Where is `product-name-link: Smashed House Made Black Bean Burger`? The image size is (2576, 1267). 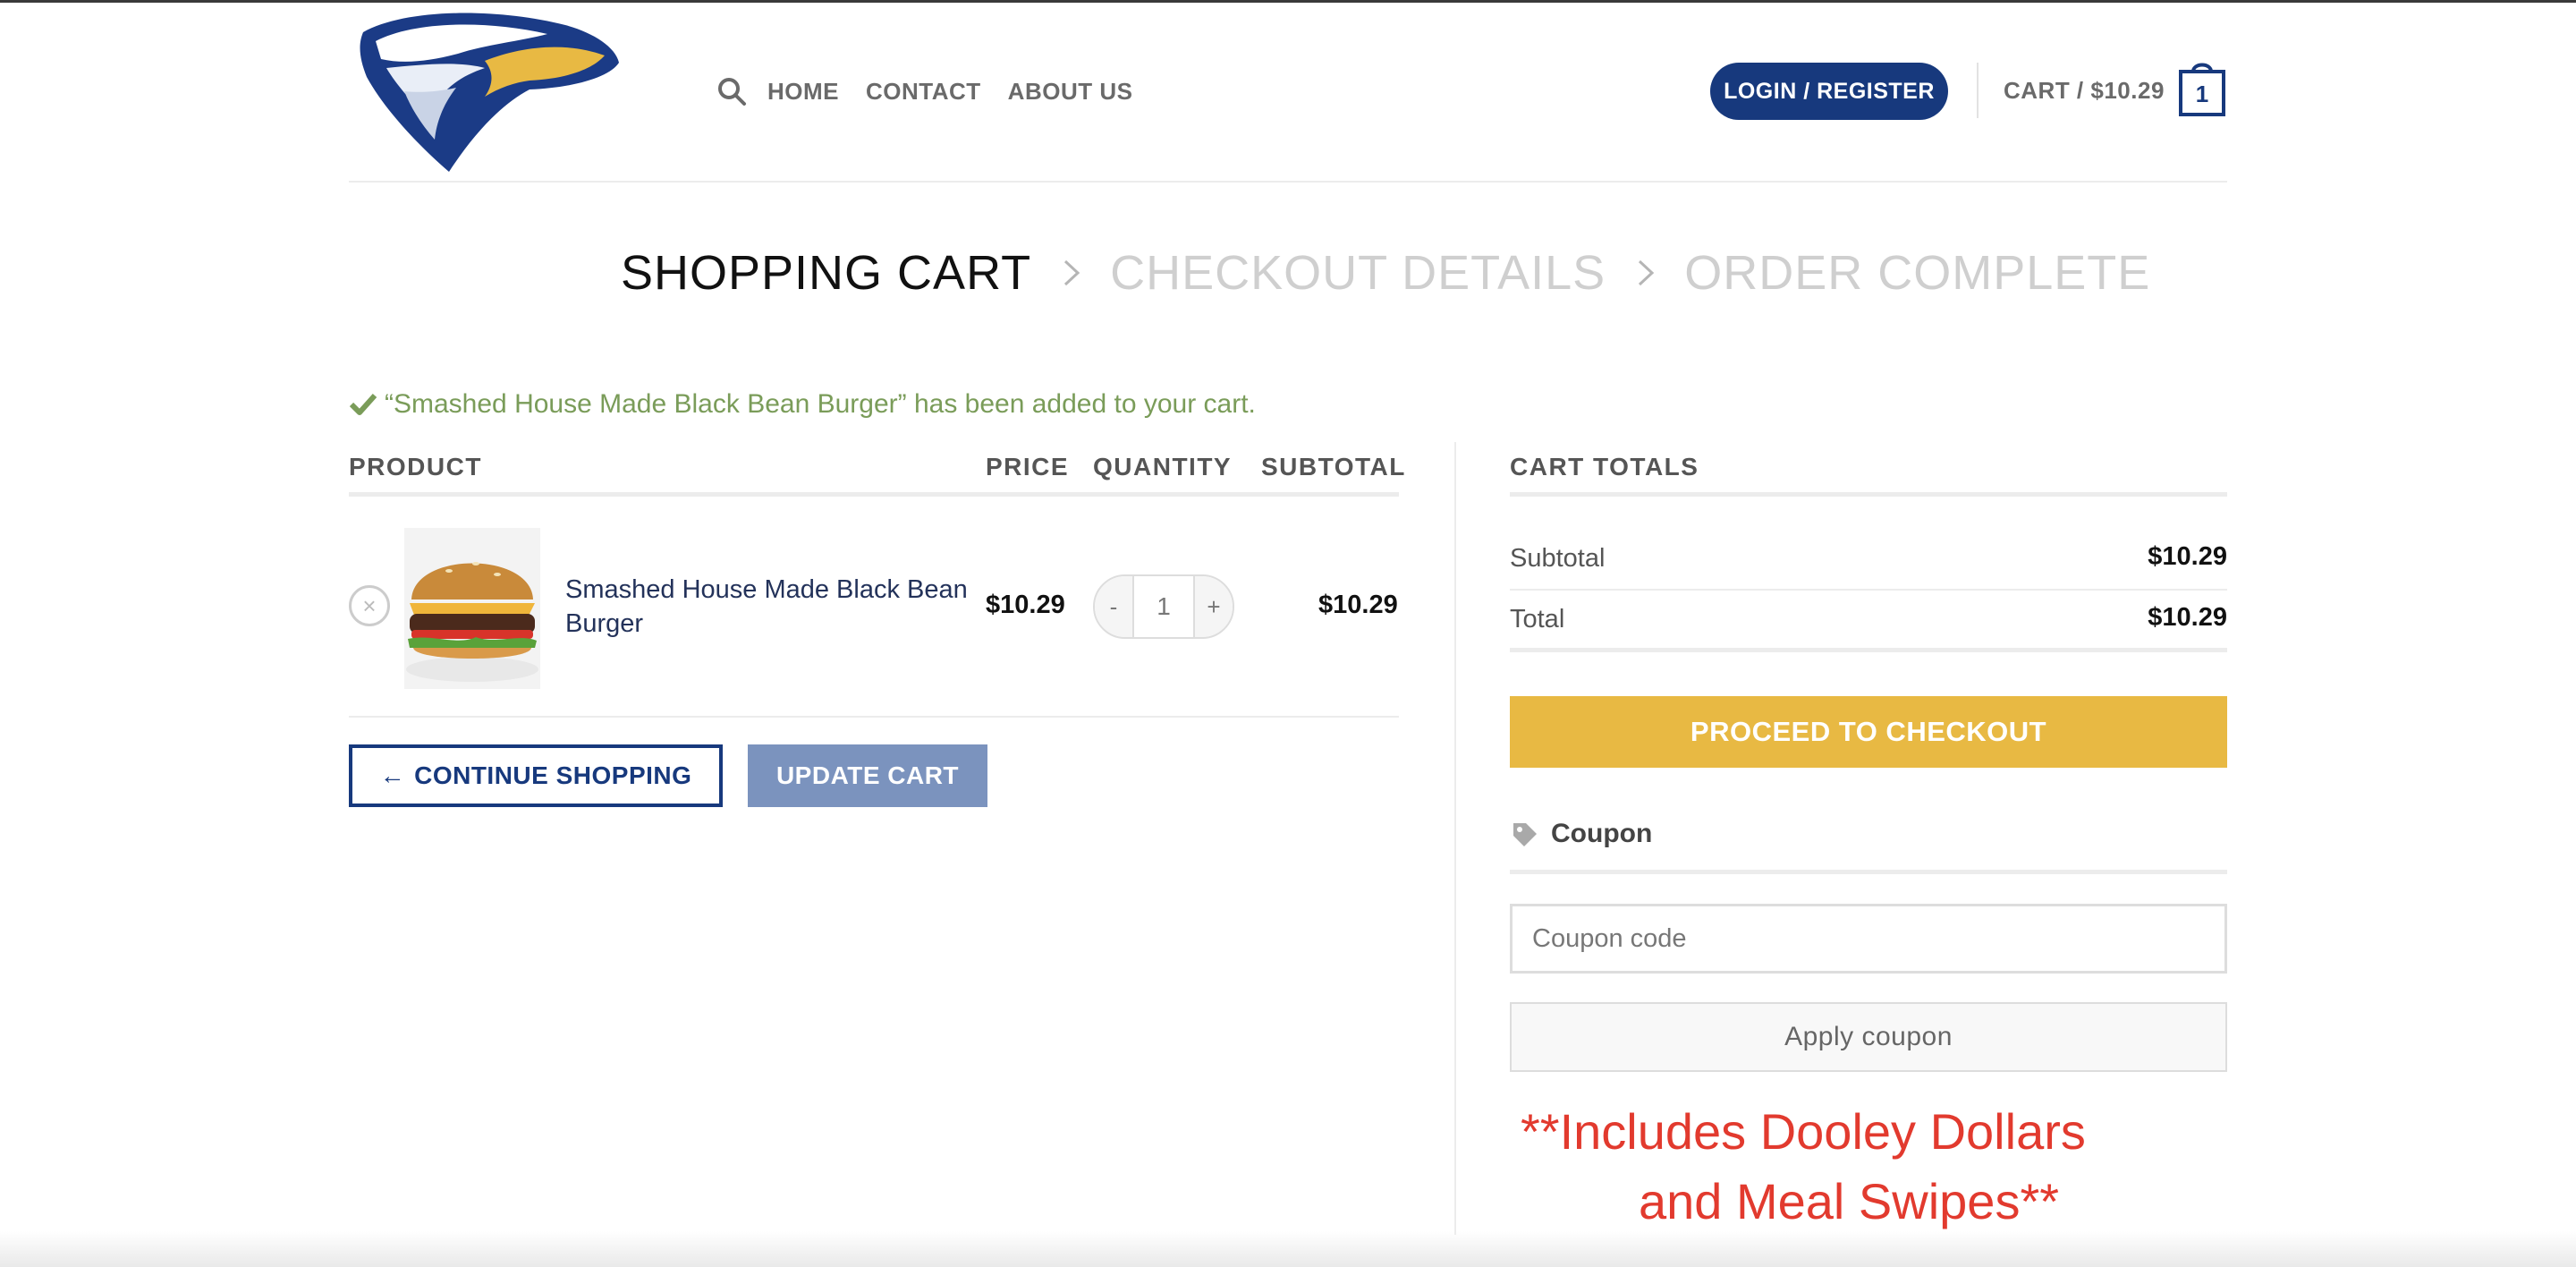
product-name-link: Smashed House Made Black Bean Burger is located at coordinates (775, 607).